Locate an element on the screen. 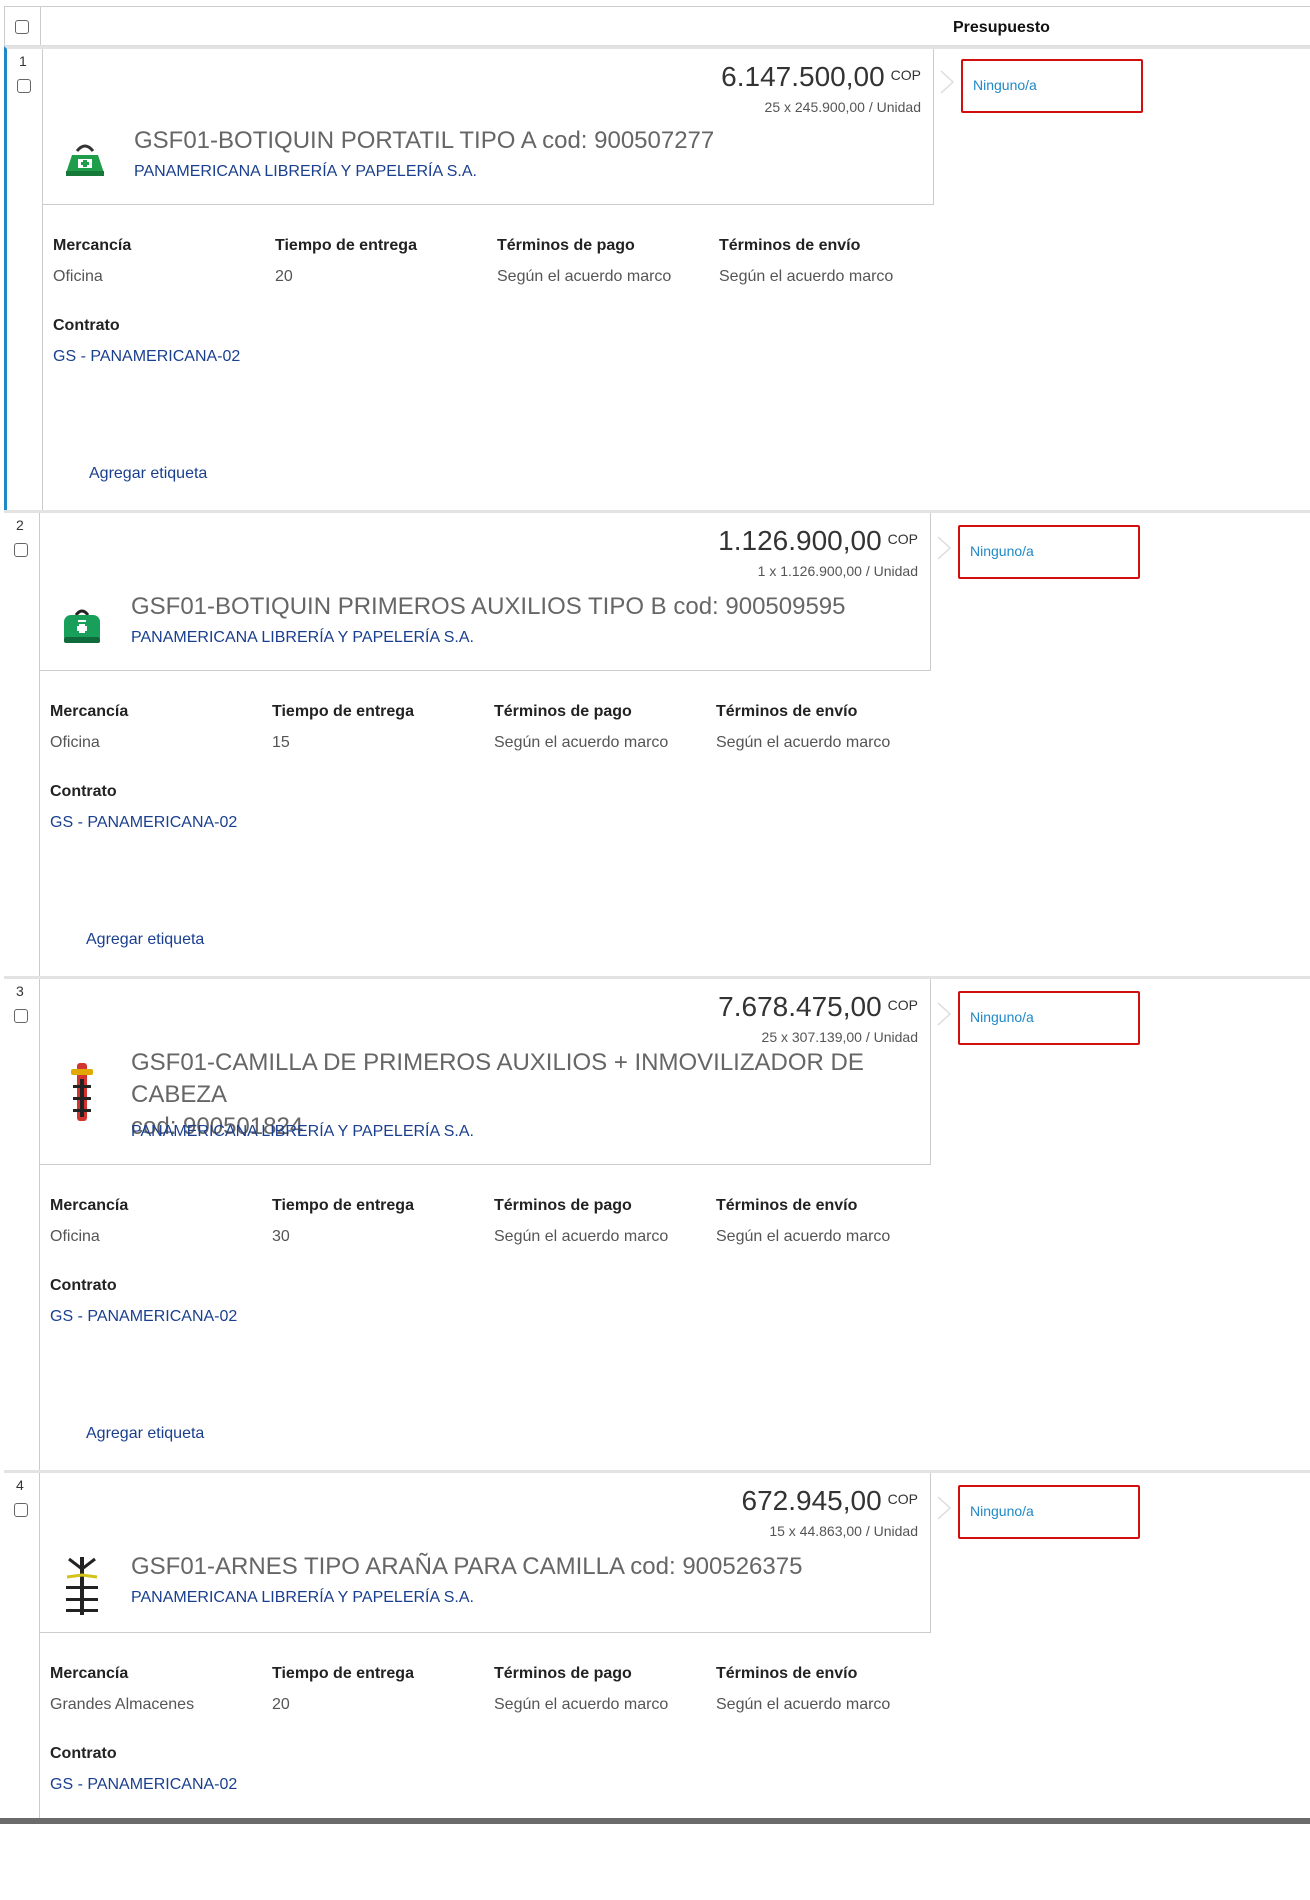 This screenshot has width=1310, height=1900. row-number: 1 is located at coordinates (23, 61).